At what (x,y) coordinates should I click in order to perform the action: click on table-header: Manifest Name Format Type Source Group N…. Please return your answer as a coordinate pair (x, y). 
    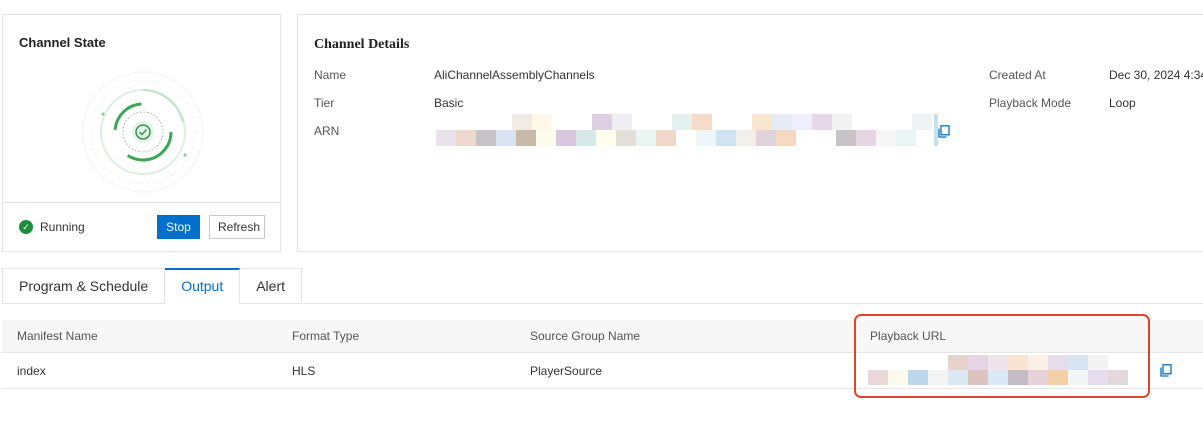
    Looking at the image, I should click on (602, 336).